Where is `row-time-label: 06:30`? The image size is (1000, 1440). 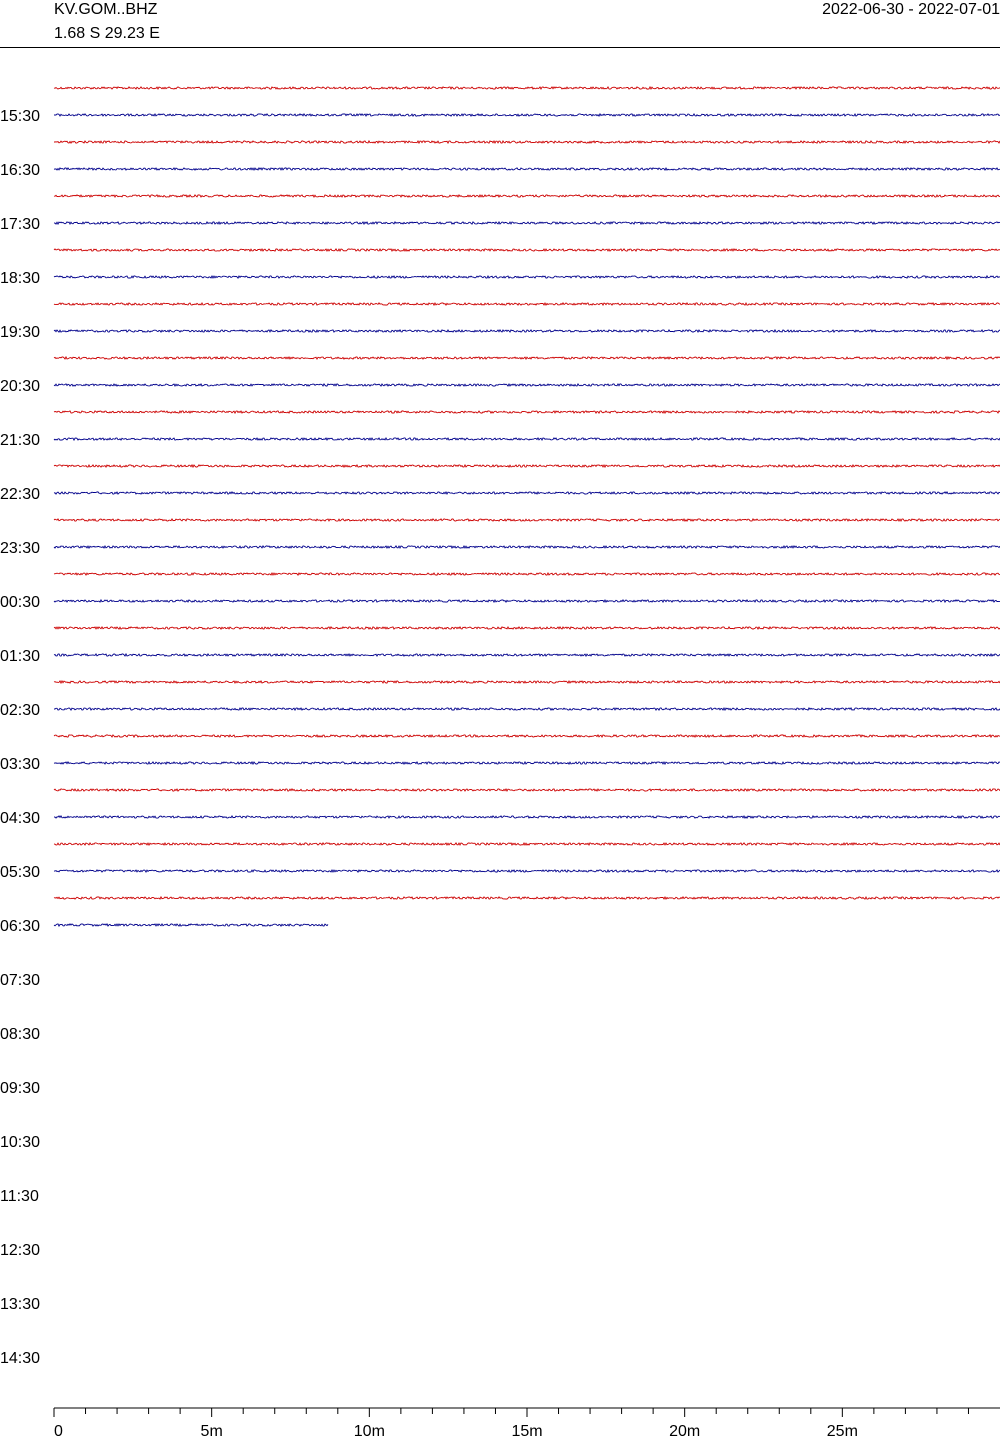
row-time-label: 06:30 is located at coordinates (20, 926).